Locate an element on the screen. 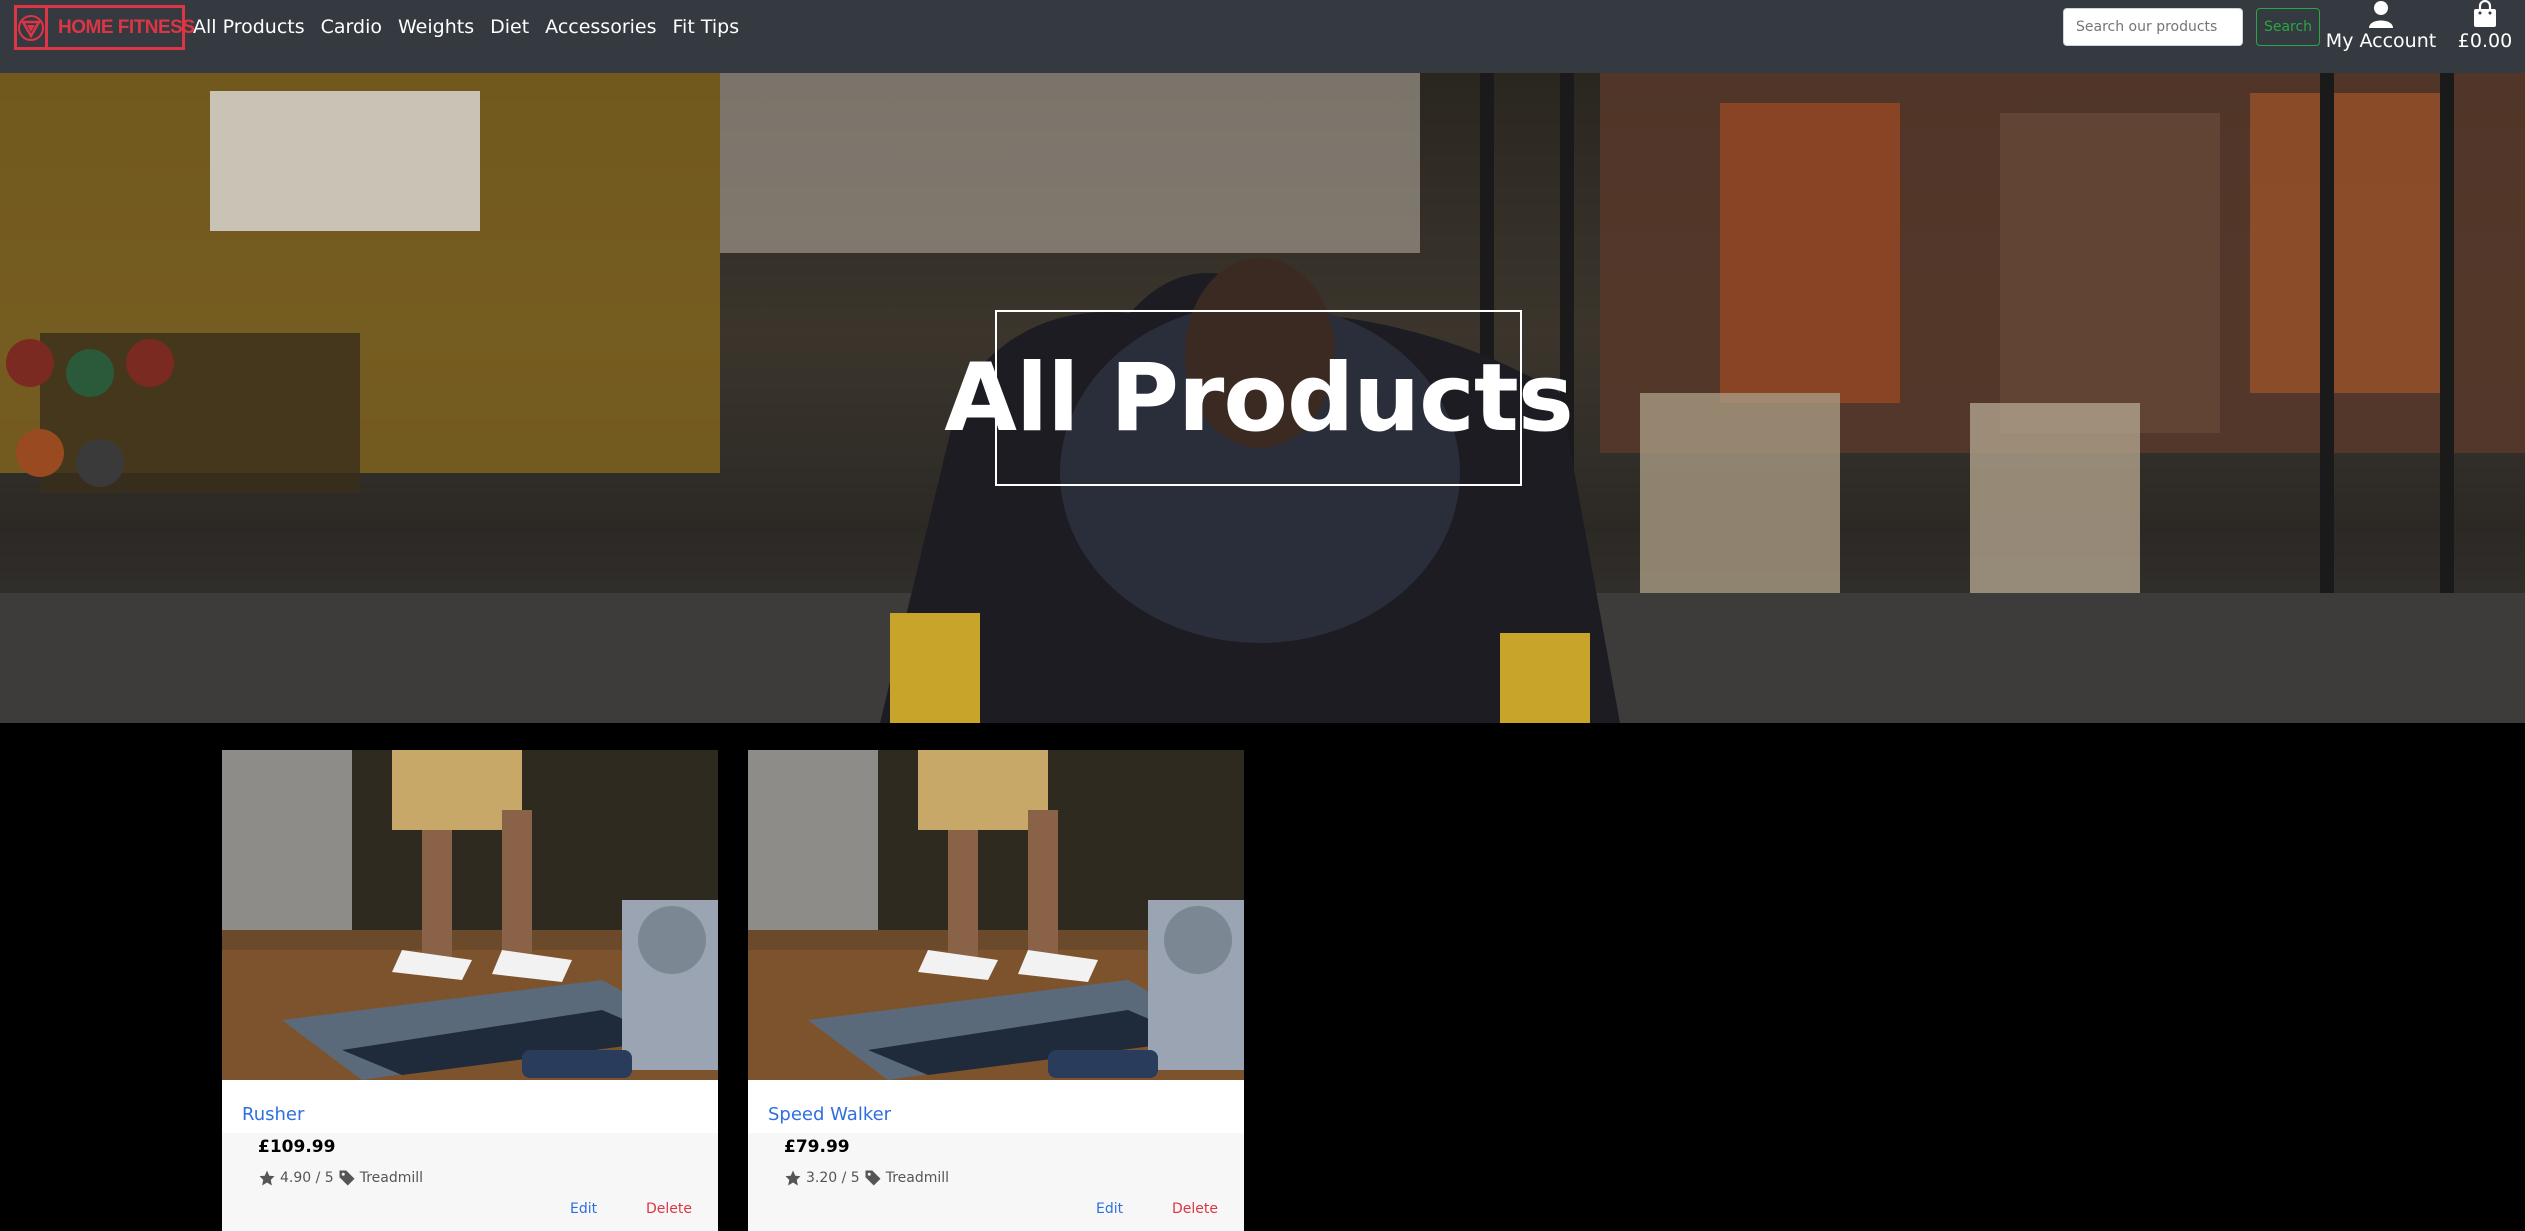 The width and height of the screenshot is (2525, 1231). product-meta: 4.90 / 5 Treadmill is located at coordinates (342, 1178).